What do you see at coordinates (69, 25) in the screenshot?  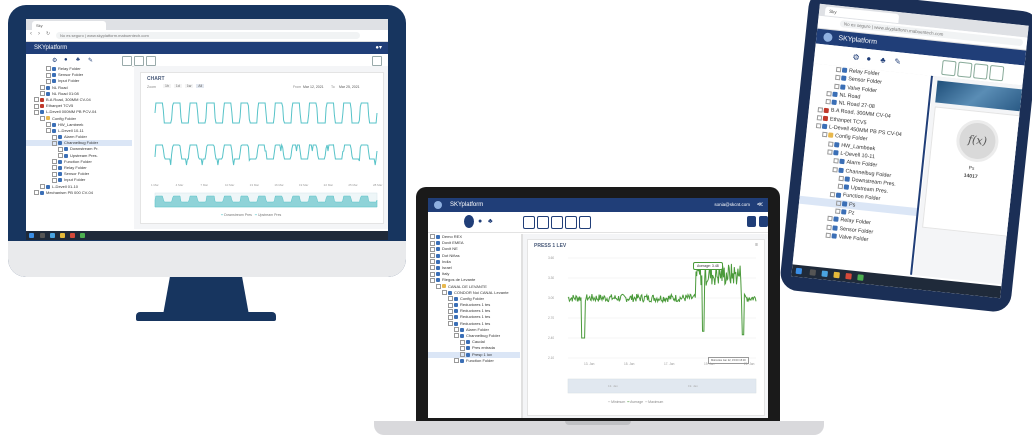 I see `desktop-browser-tab: Sky` at bounding box center [69, 25].